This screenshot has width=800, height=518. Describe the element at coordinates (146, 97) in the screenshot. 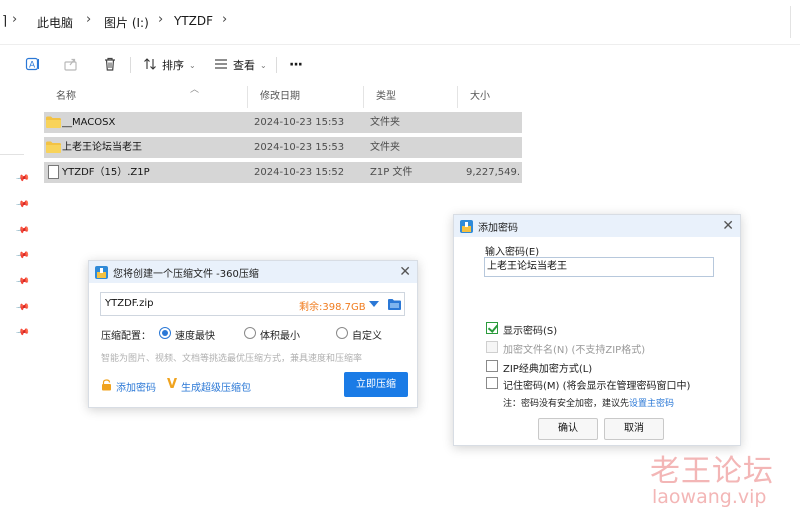

I see `column-header-name: 名称` at that location.